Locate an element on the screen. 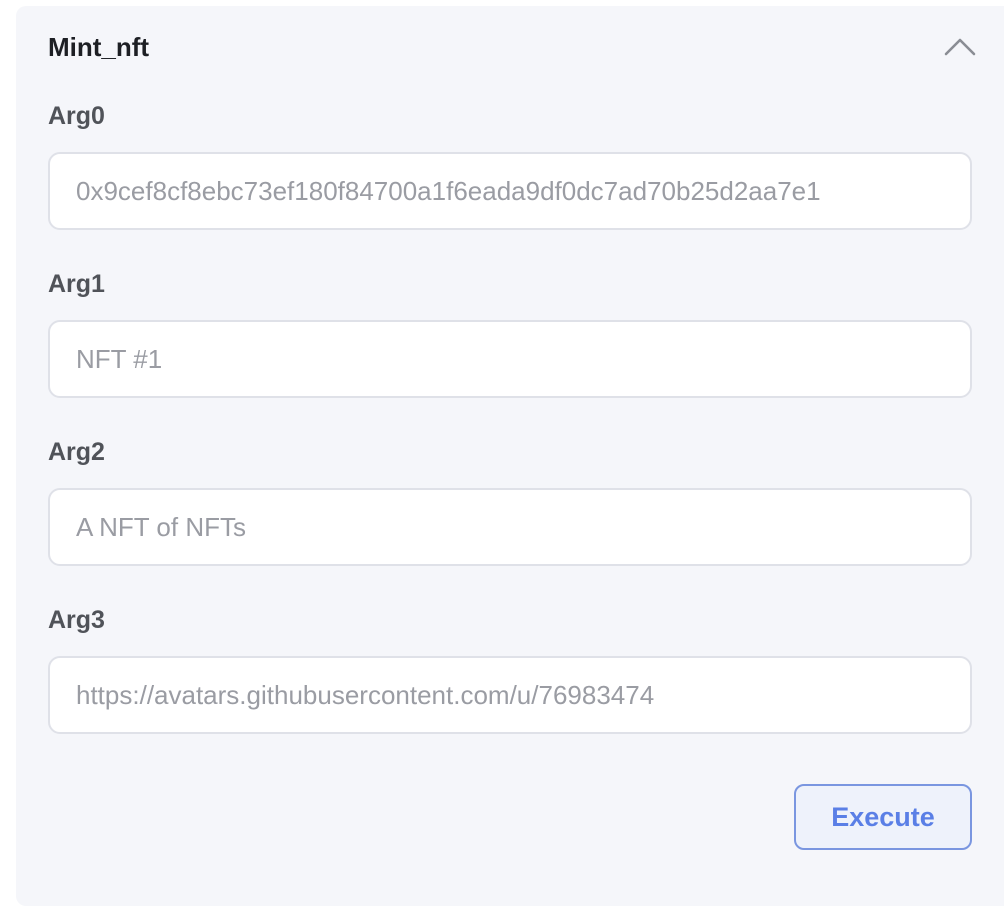  arg3-field: Arg3 is located at coordinates (510, 669).